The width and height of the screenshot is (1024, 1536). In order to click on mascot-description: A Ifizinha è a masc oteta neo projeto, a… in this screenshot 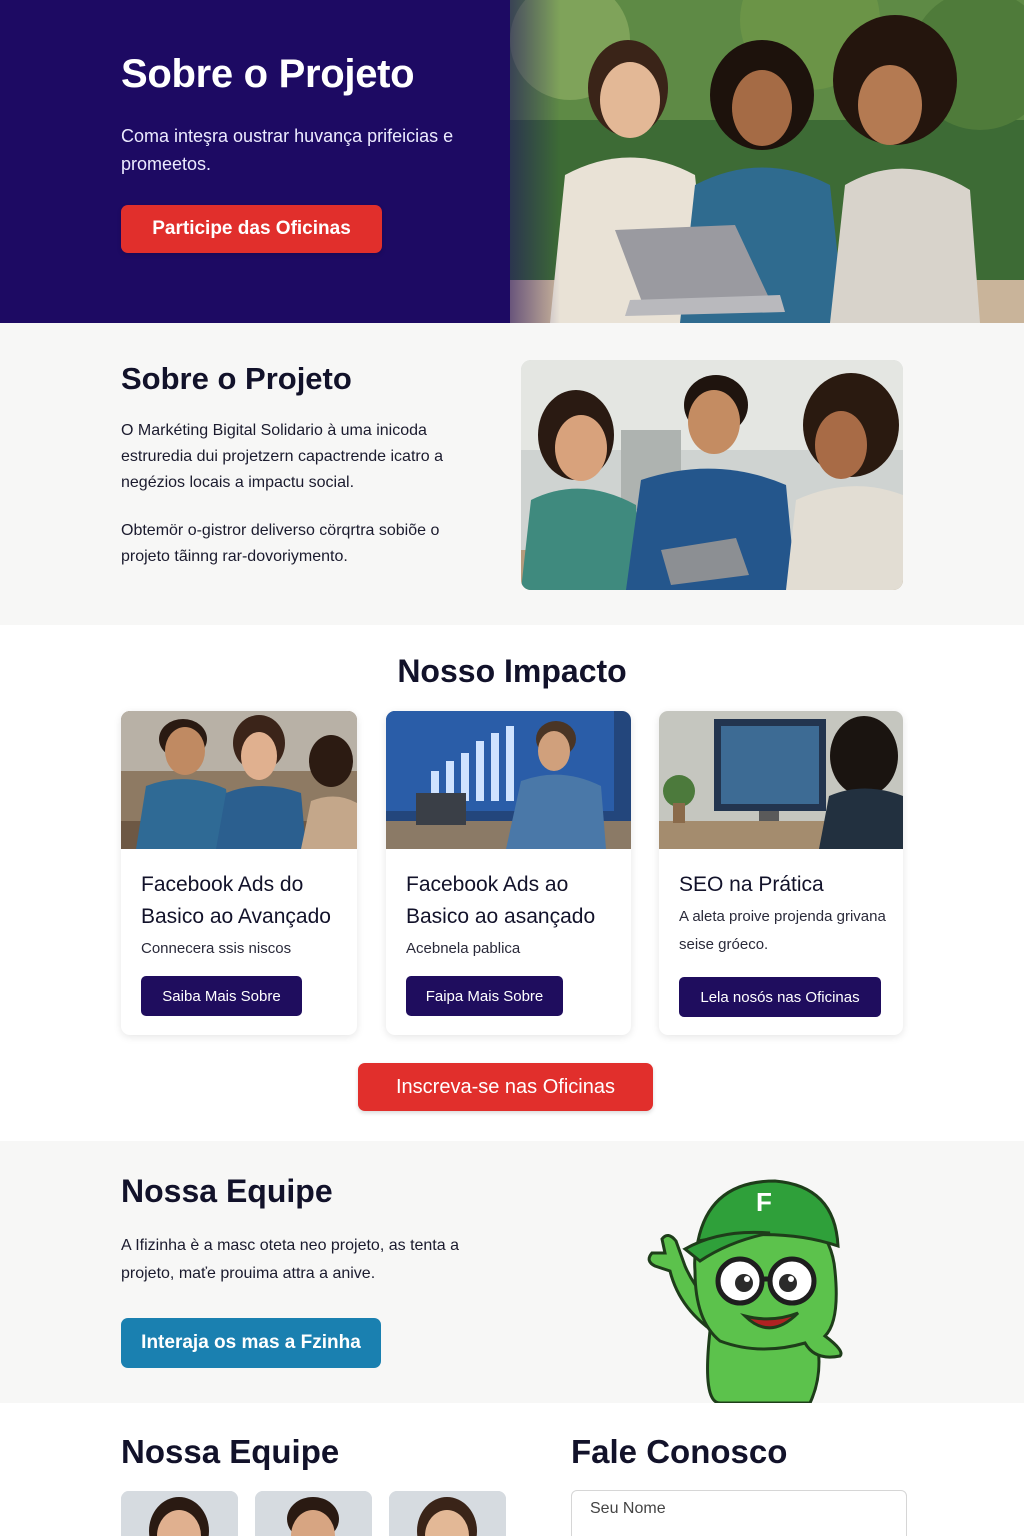, I will do `click(290, 1259)`.